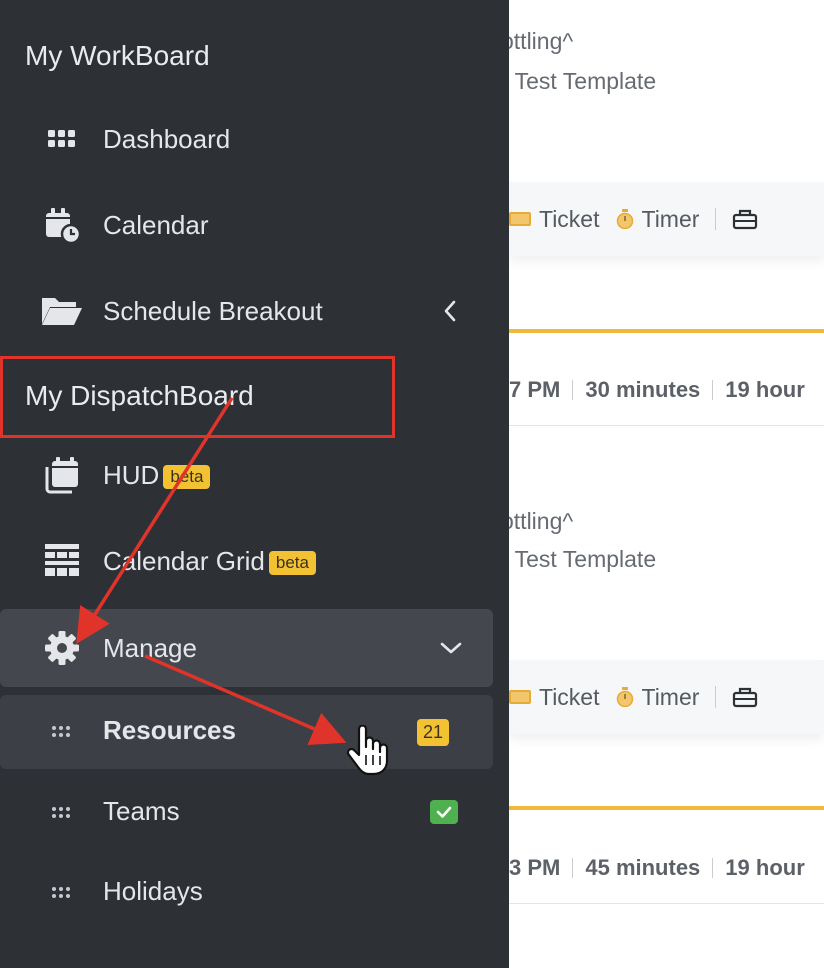  Describe the element at coordinates (62, 561) in the screenshot. I see `table-grid-icon` at that location.